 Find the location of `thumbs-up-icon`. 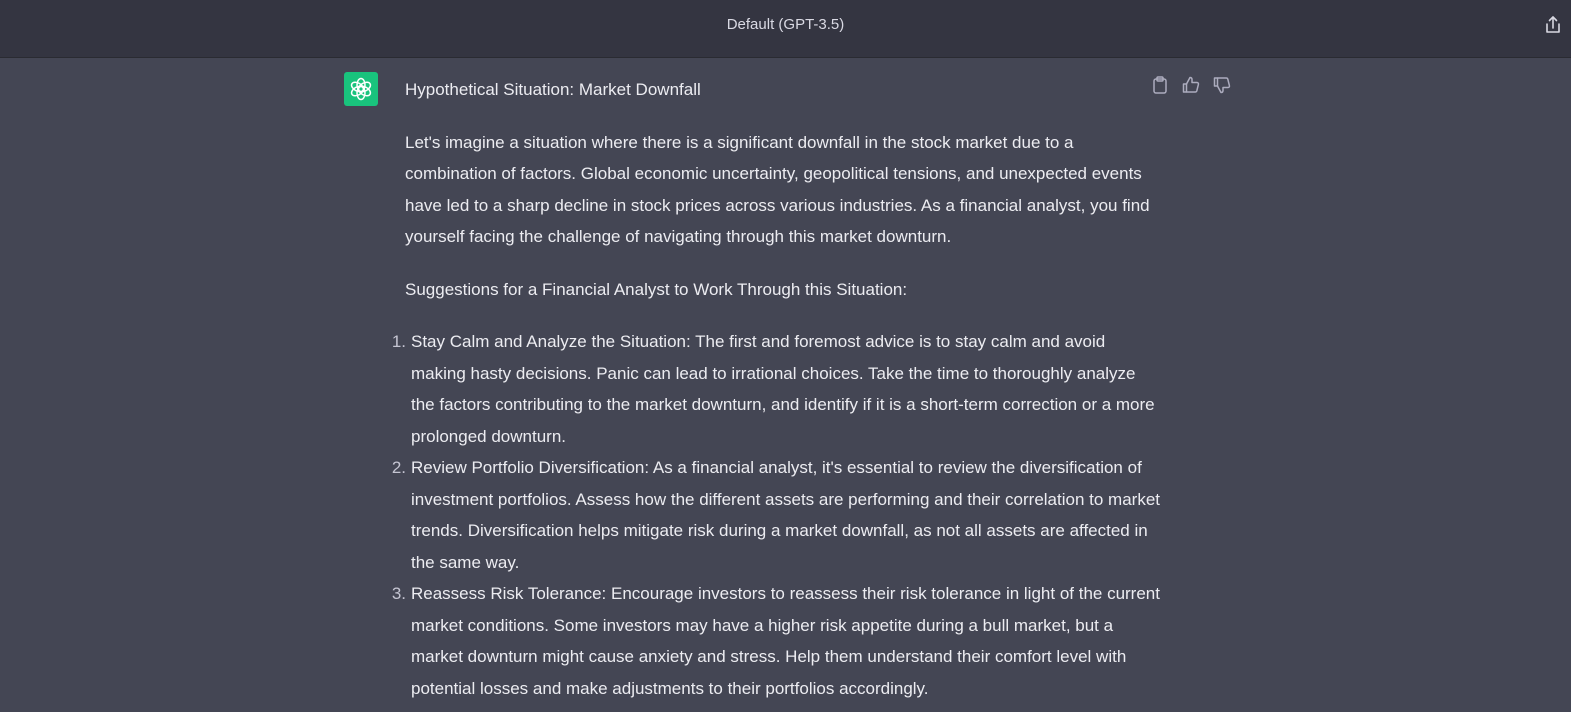

thumbs-up-icon is located at coordinates (1191, 85).